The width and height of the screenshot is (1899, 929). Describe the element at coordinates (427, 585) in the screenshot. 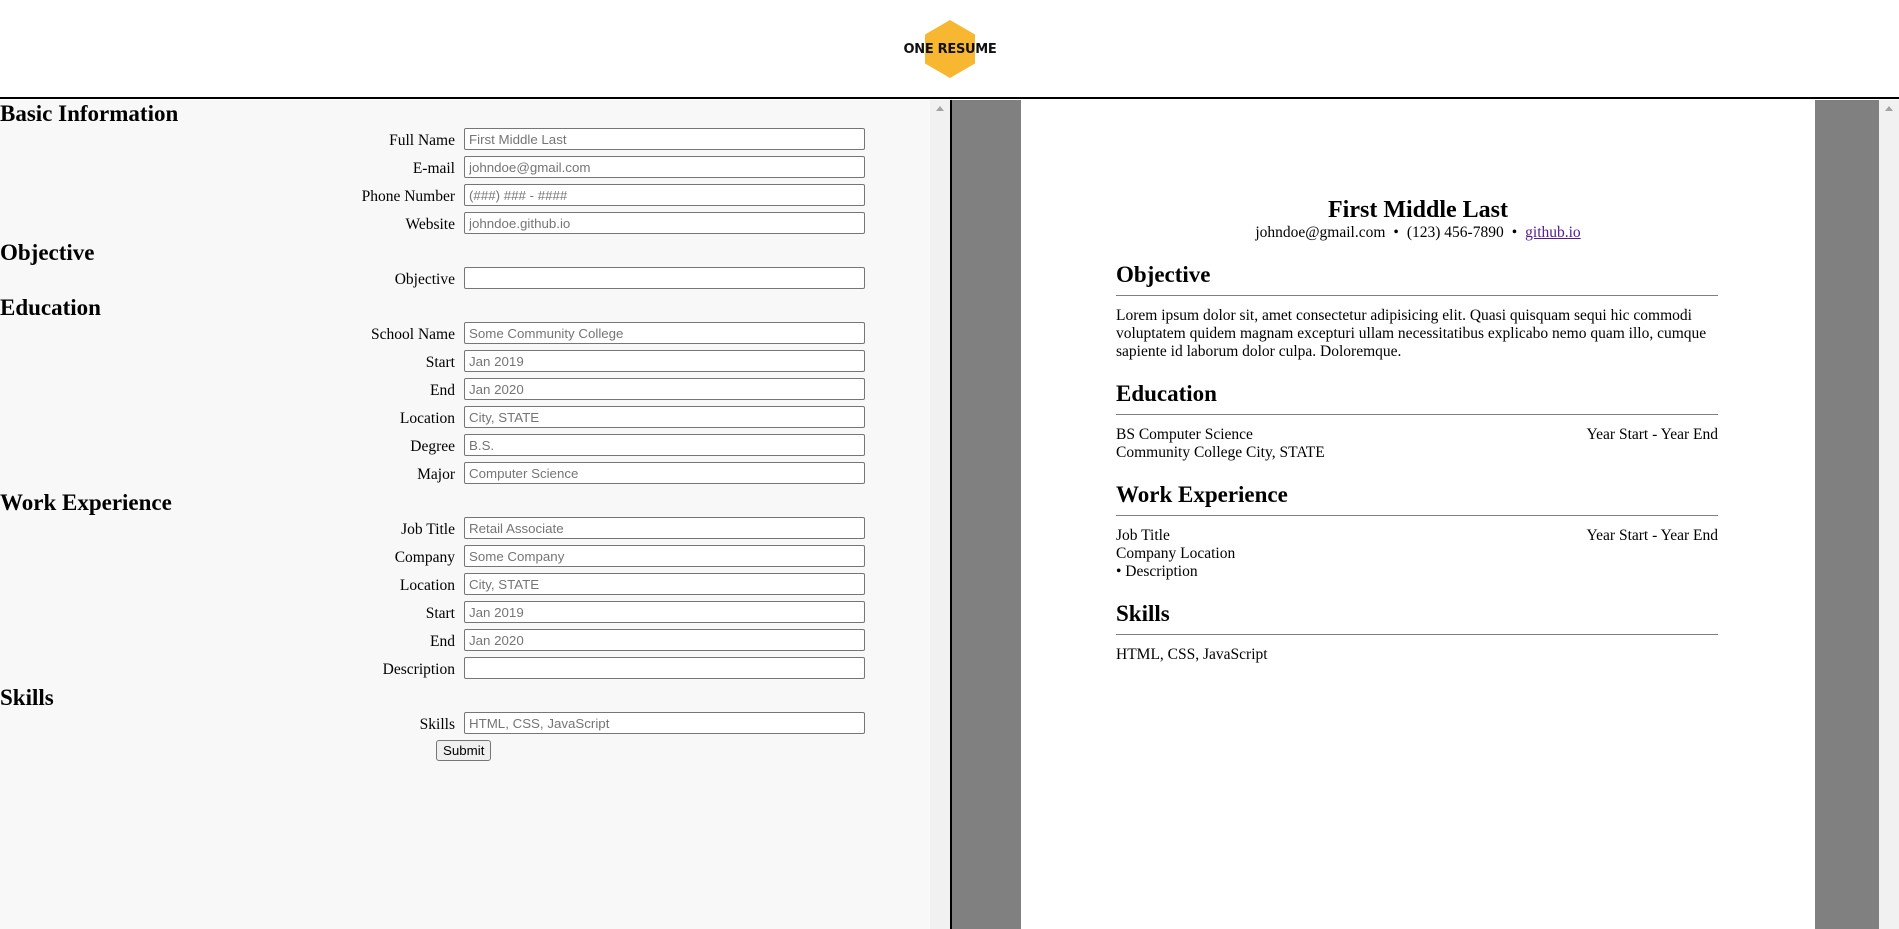

I see `work-location-label: Location` at that location.